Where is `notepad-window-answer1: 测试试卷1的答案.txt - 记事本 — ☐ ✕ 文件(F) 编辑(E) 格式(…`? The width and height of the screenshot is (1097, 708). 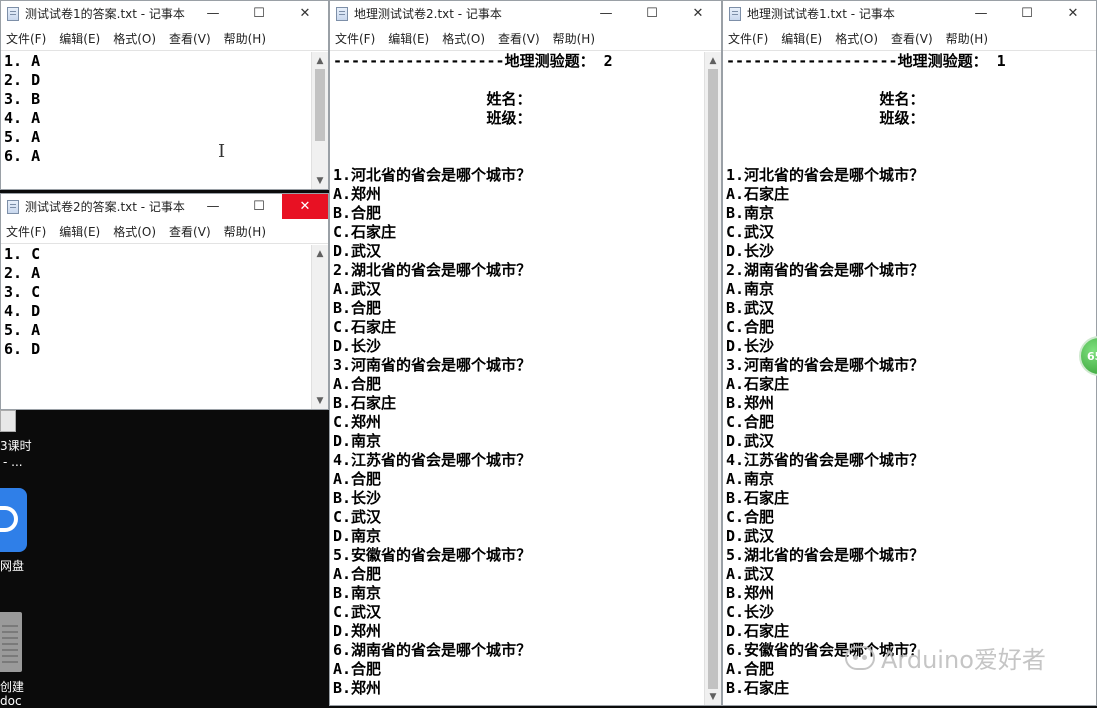
notepad-window-answer1: 测试试卷1的答案.txt - 记事本 — ☐ ✕ 文件(F) 编辑(E) 格式(… is located at coordinates (164, 95).